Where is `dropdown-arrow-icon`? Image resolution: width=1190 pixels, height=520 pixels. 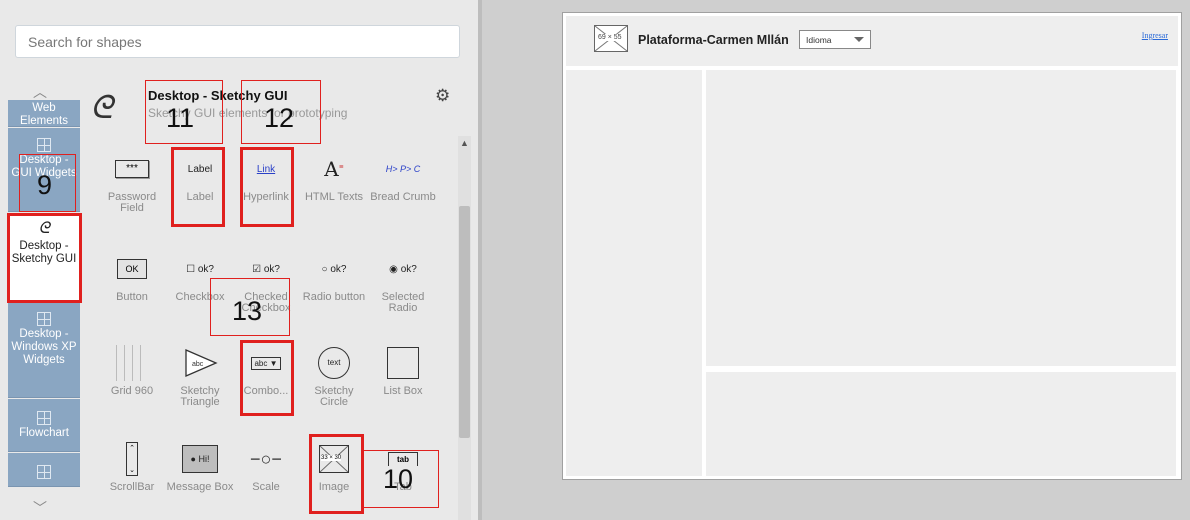 dropdown-arrow-icon is located at coordinates (859, 39).